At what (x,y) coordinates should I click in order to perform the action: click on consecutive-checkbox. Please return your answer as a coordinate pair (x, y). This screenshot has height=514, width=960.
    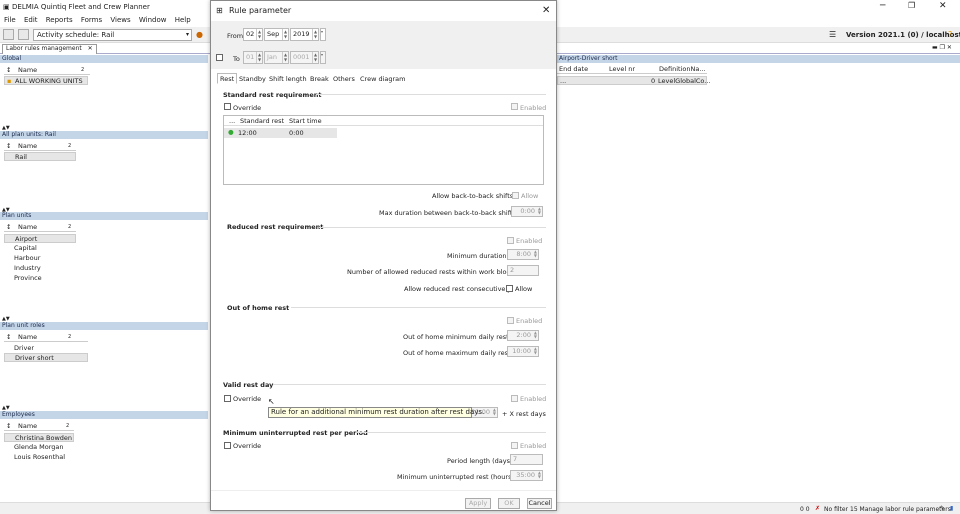
    Looking at the image, I should click on (509, 288).